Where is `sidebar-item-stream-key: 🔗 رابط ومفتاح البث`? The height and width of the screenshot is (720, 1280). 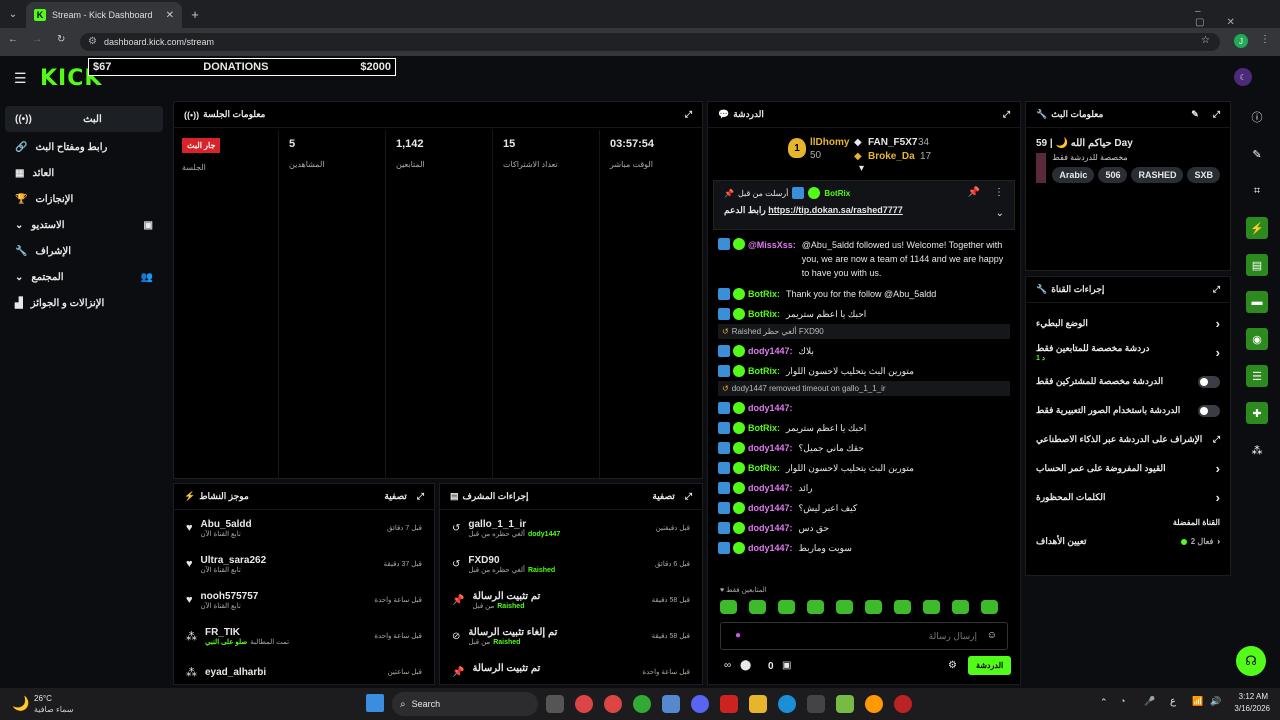 sidebar-item-stream-key: 🔗 رابط ومفتاح البث is located at coordinates (84, 147).